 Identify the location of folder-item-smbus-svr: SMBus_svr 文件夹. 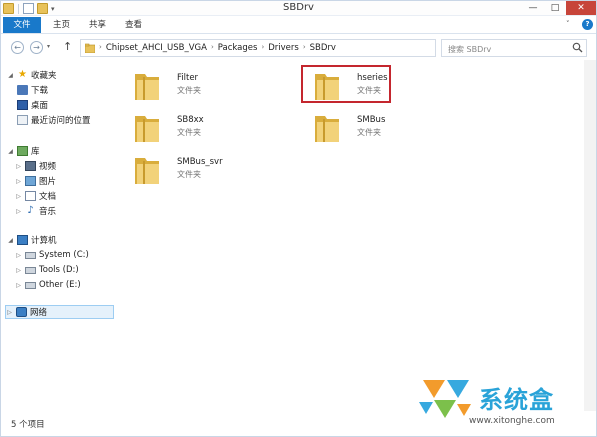
(214, 171).